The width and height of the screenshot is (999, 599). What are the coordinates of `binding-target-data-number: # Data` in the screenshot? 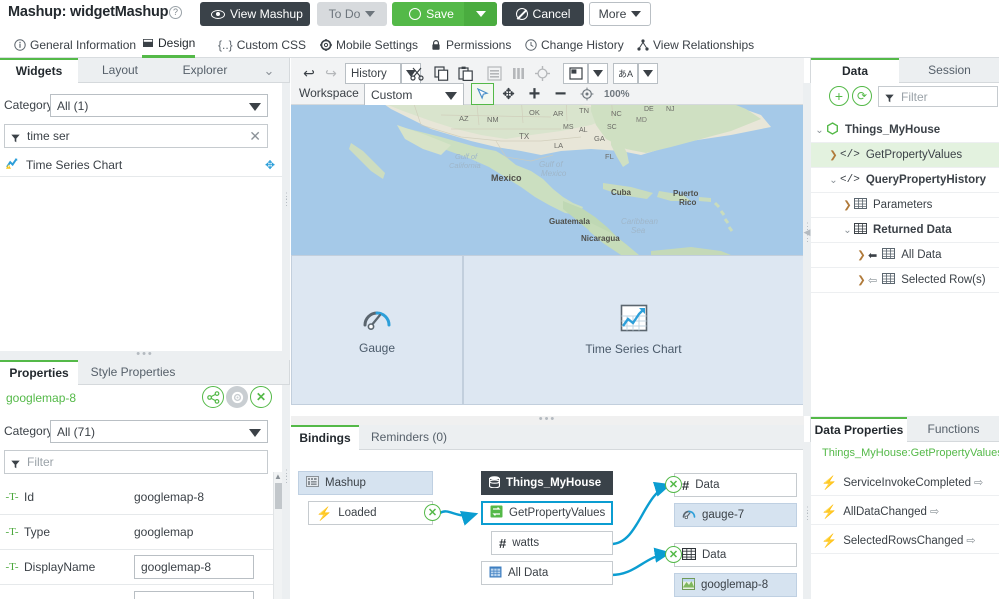 It's located at (735, 485).